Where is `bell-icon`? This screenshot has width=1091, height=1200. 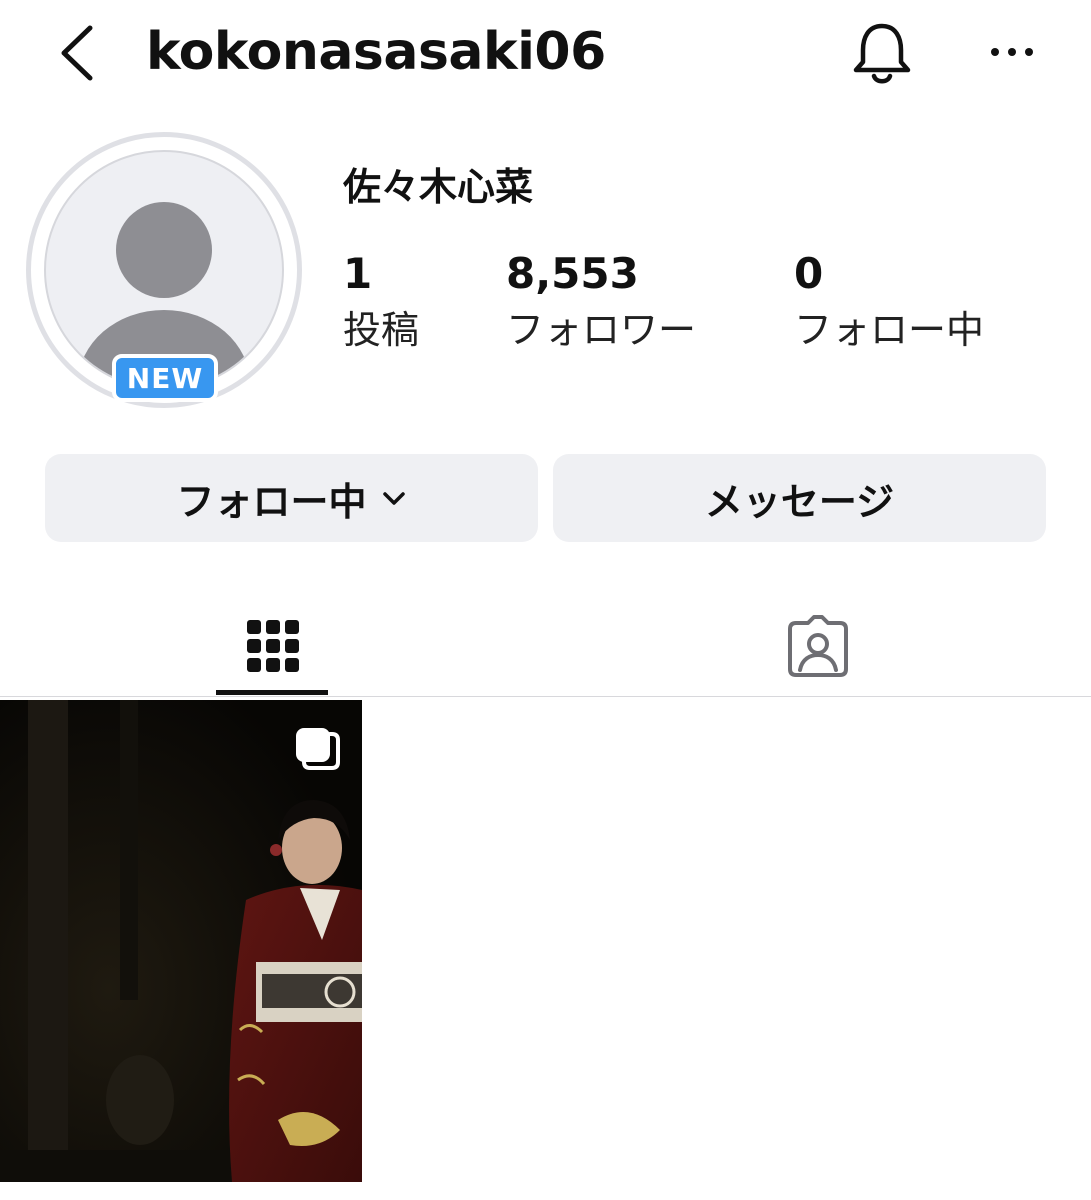
bell-icon is located at coordinates (882, 53).